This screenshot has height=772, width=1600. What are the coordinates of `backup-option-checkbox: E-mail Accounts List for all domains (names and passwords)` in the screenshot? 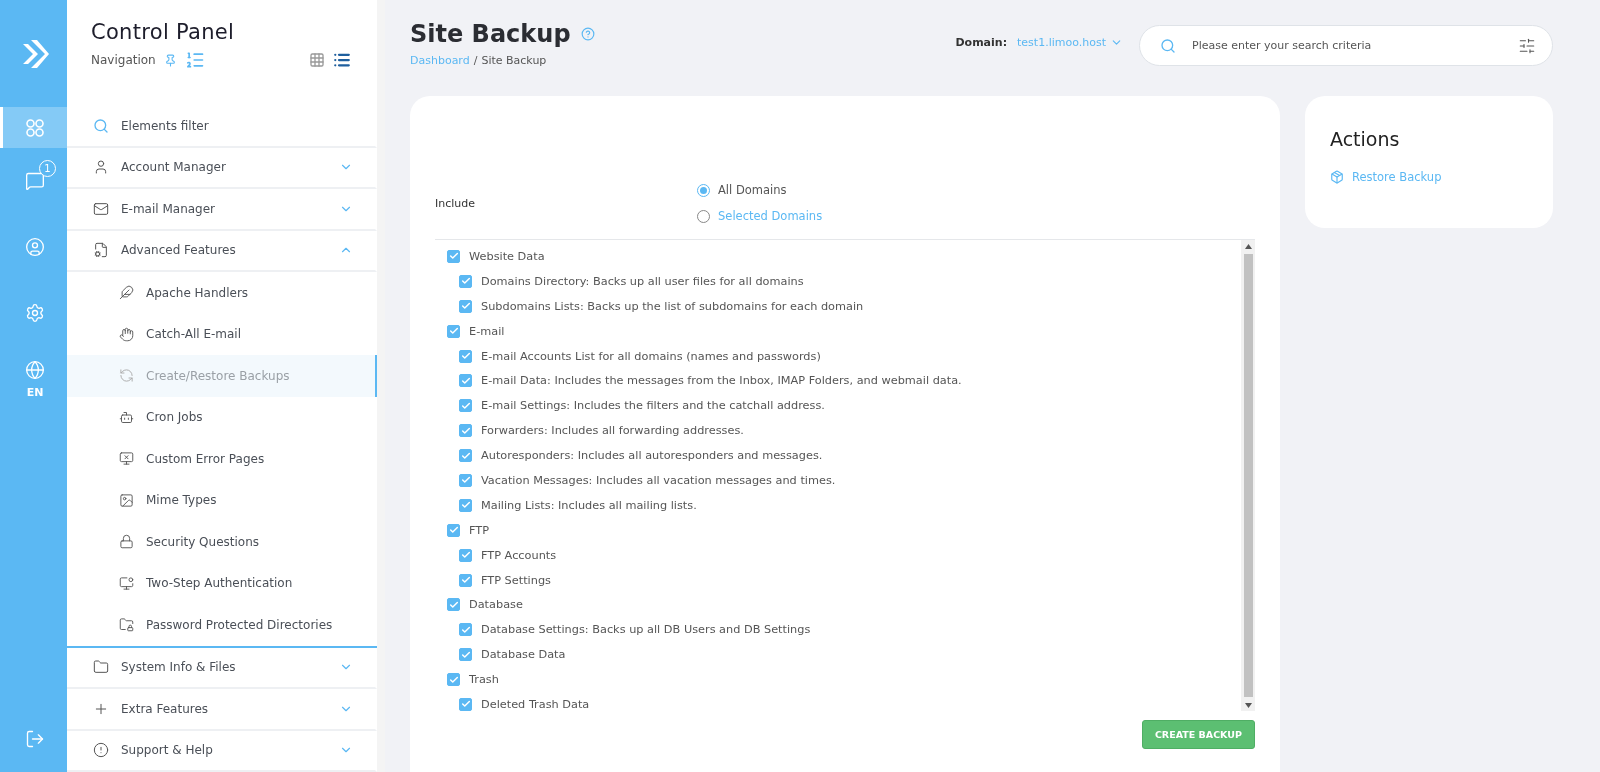 It's located at (838, 356).